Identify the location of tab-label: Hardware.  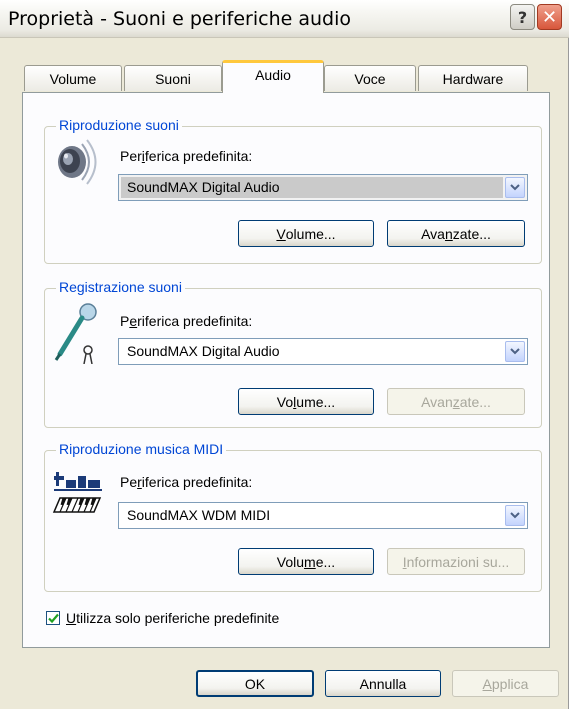
(473, 78).